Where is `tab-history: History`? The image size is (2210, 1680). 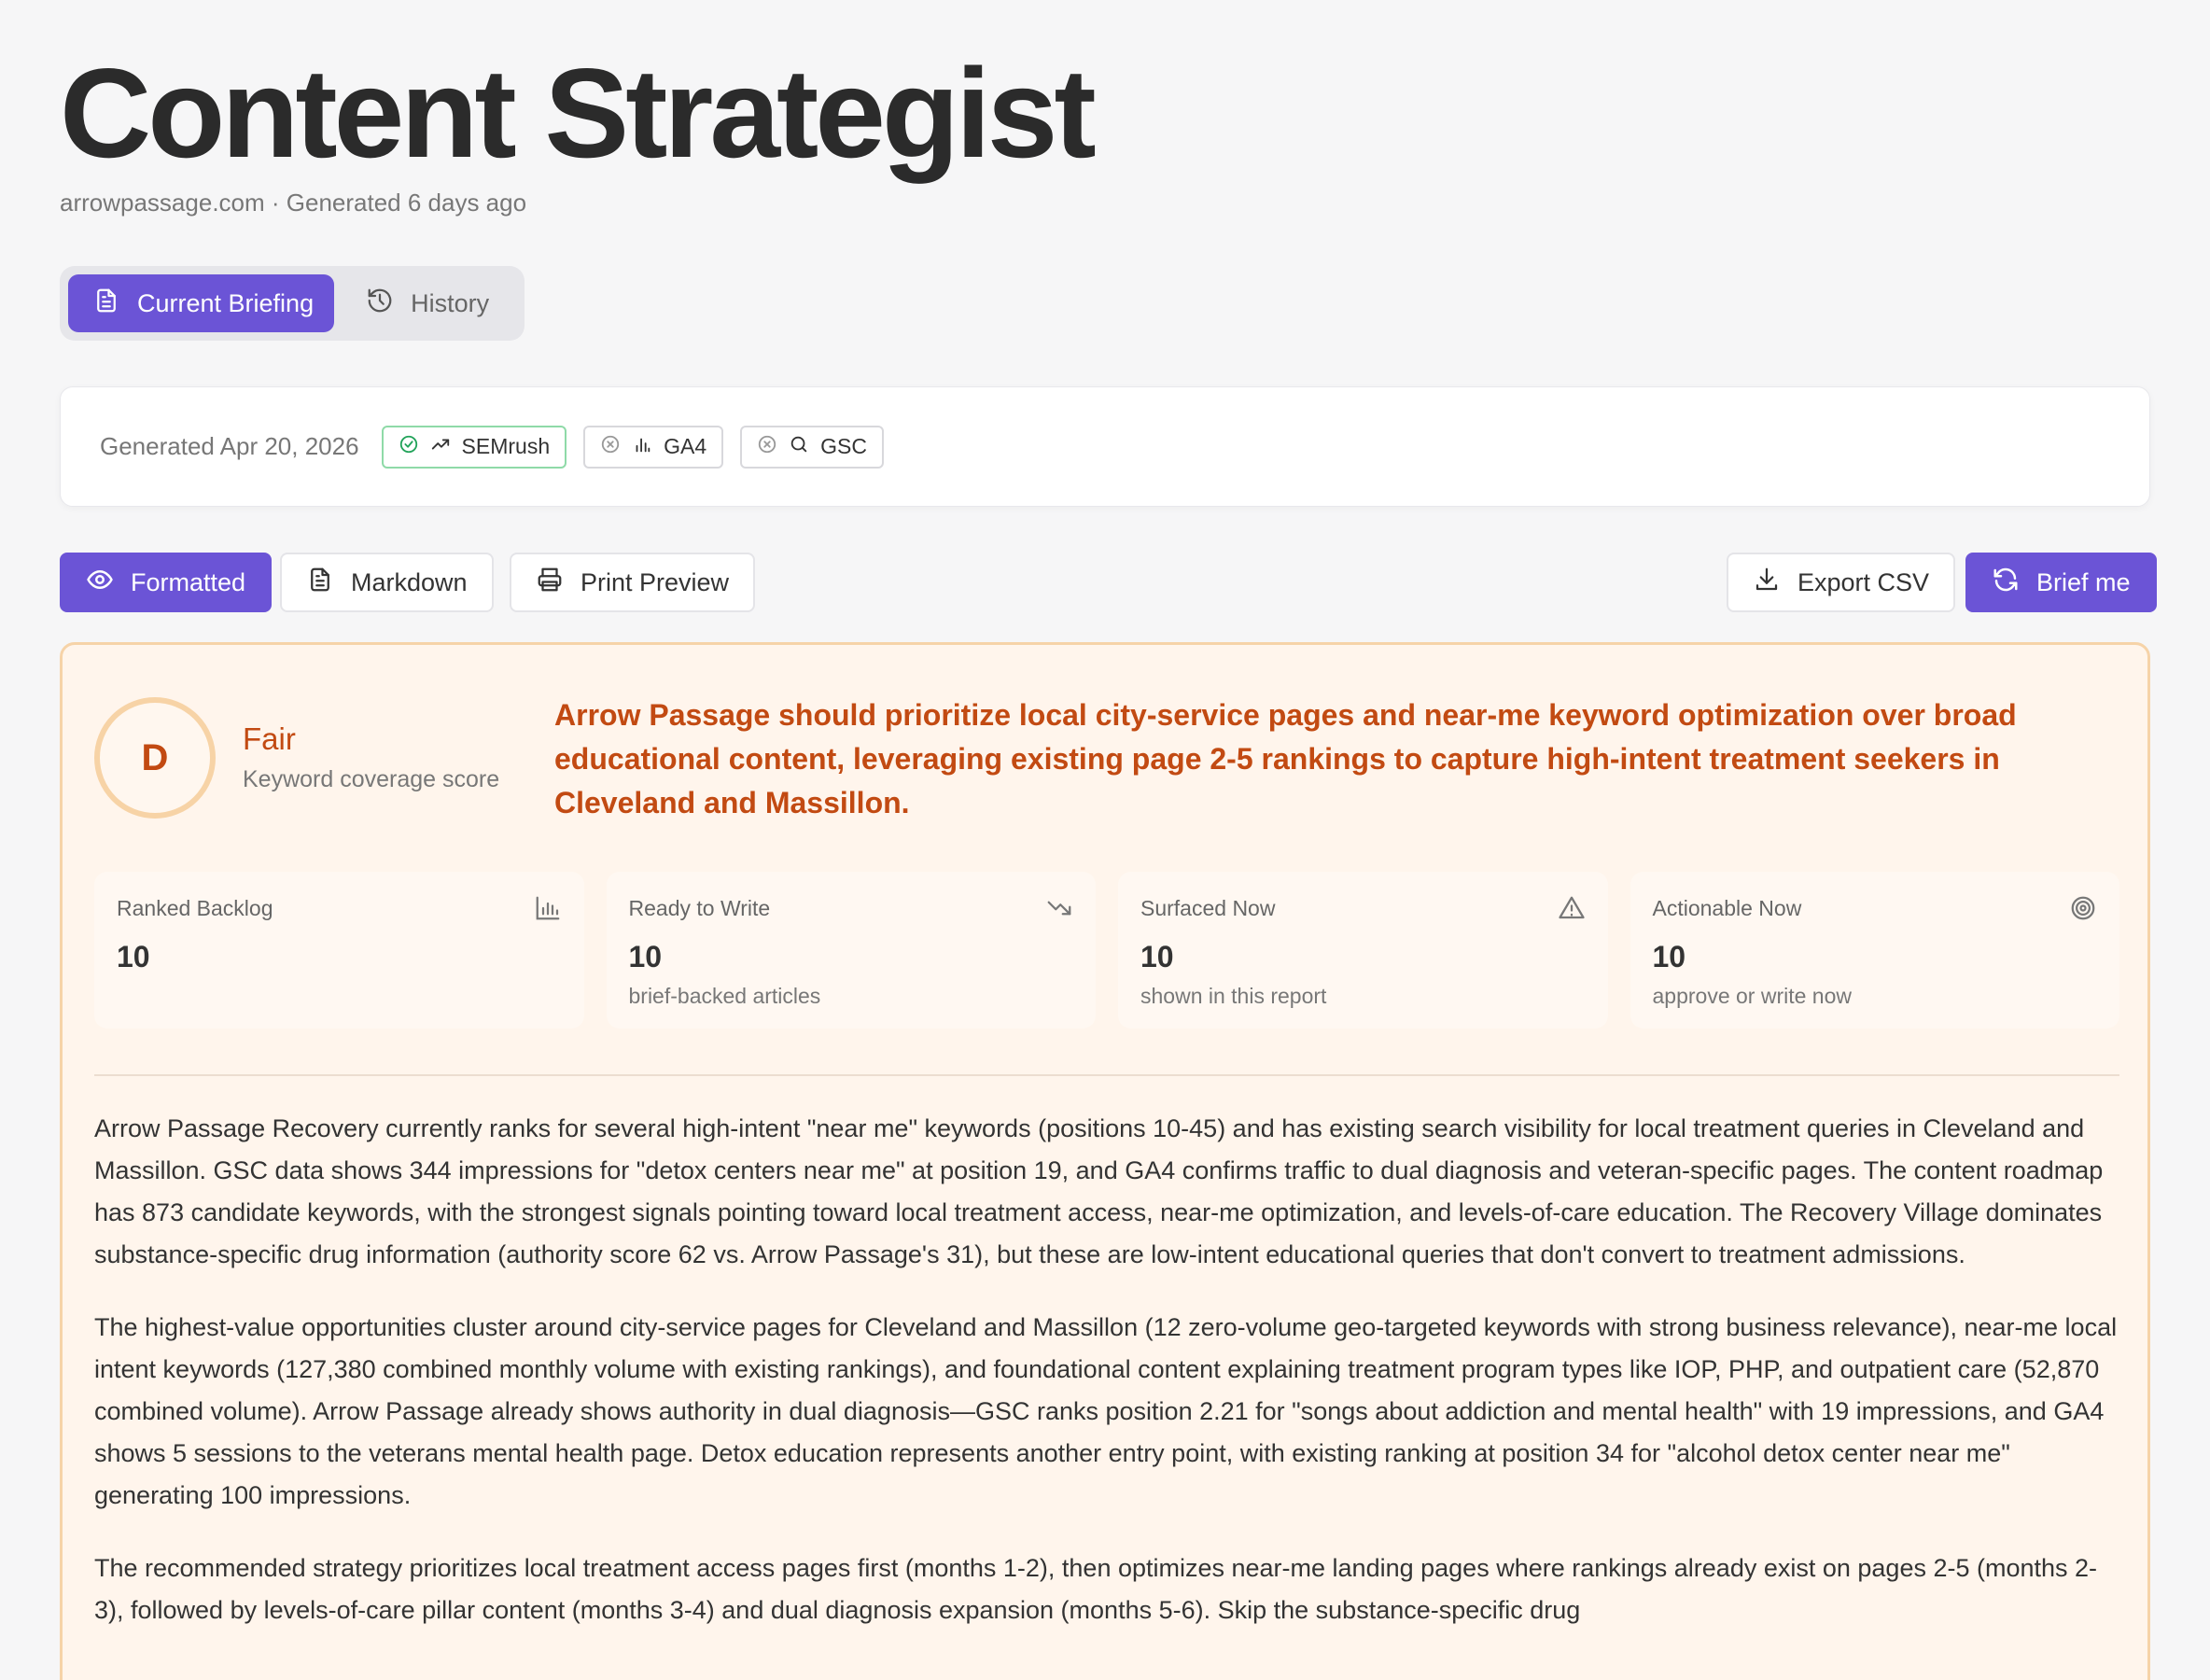 tab-history: History is located at coordinates (426, 303).